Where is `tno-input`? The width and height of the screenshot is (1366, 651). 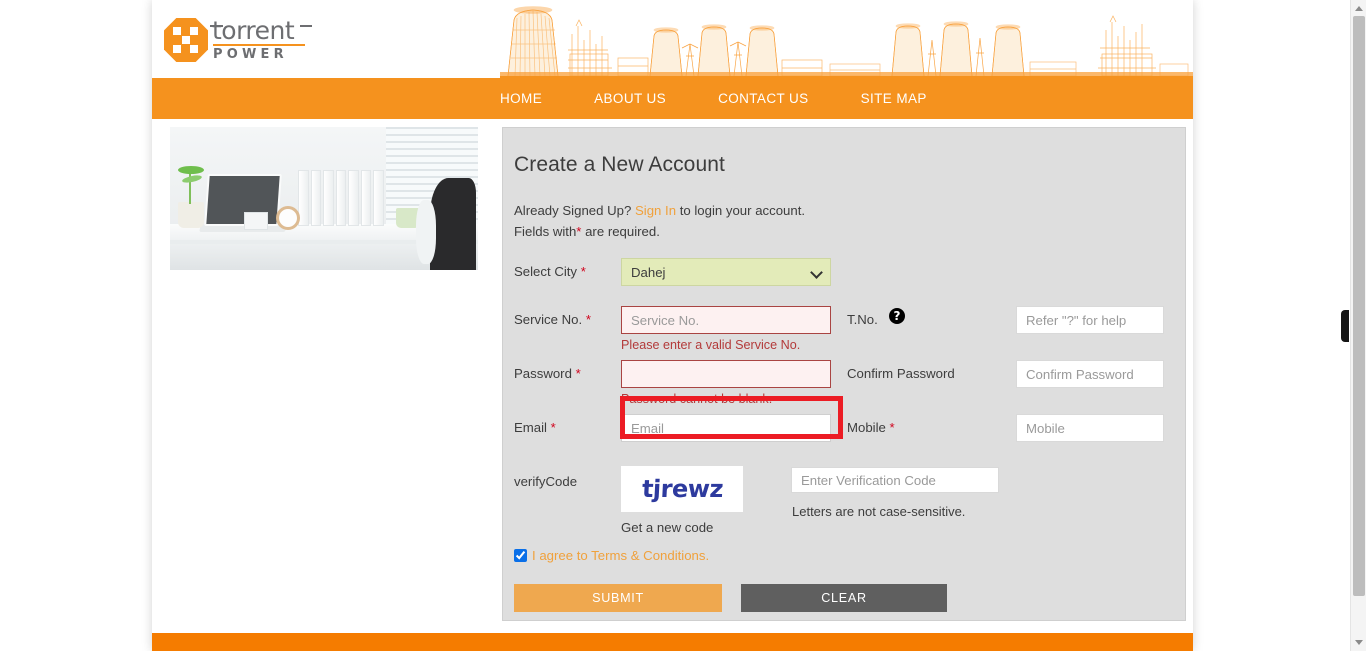 tno-input is located at coordinates (1090, 320).